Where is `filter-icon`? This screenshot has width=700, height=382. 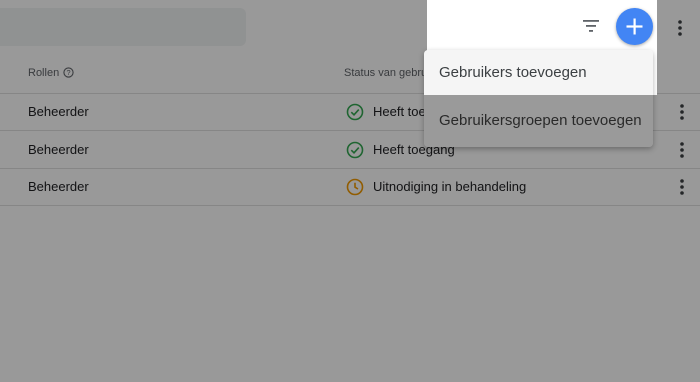
filter-icon is located at coordinates (591, 26).